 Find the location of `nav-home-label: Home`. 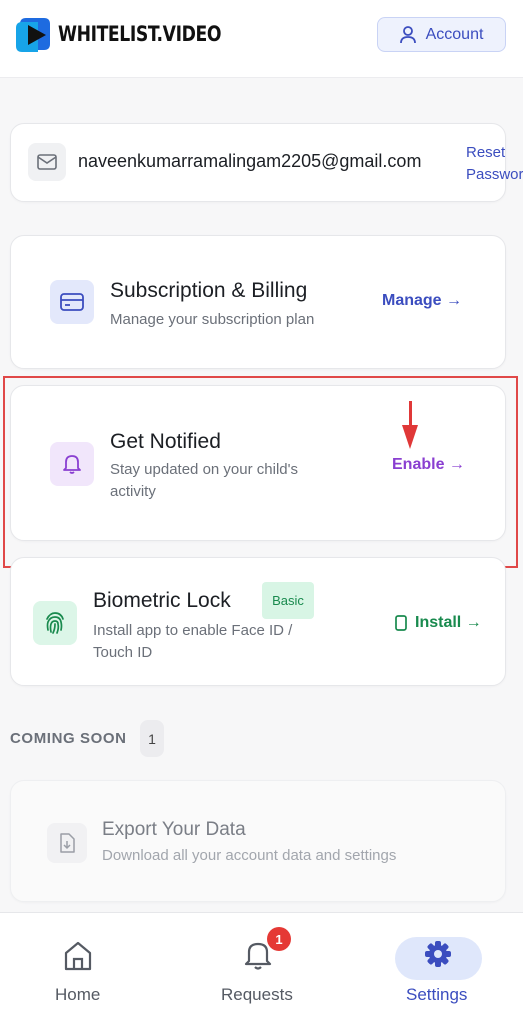

nav-home-label: Home is located at coordinates (78, 994).